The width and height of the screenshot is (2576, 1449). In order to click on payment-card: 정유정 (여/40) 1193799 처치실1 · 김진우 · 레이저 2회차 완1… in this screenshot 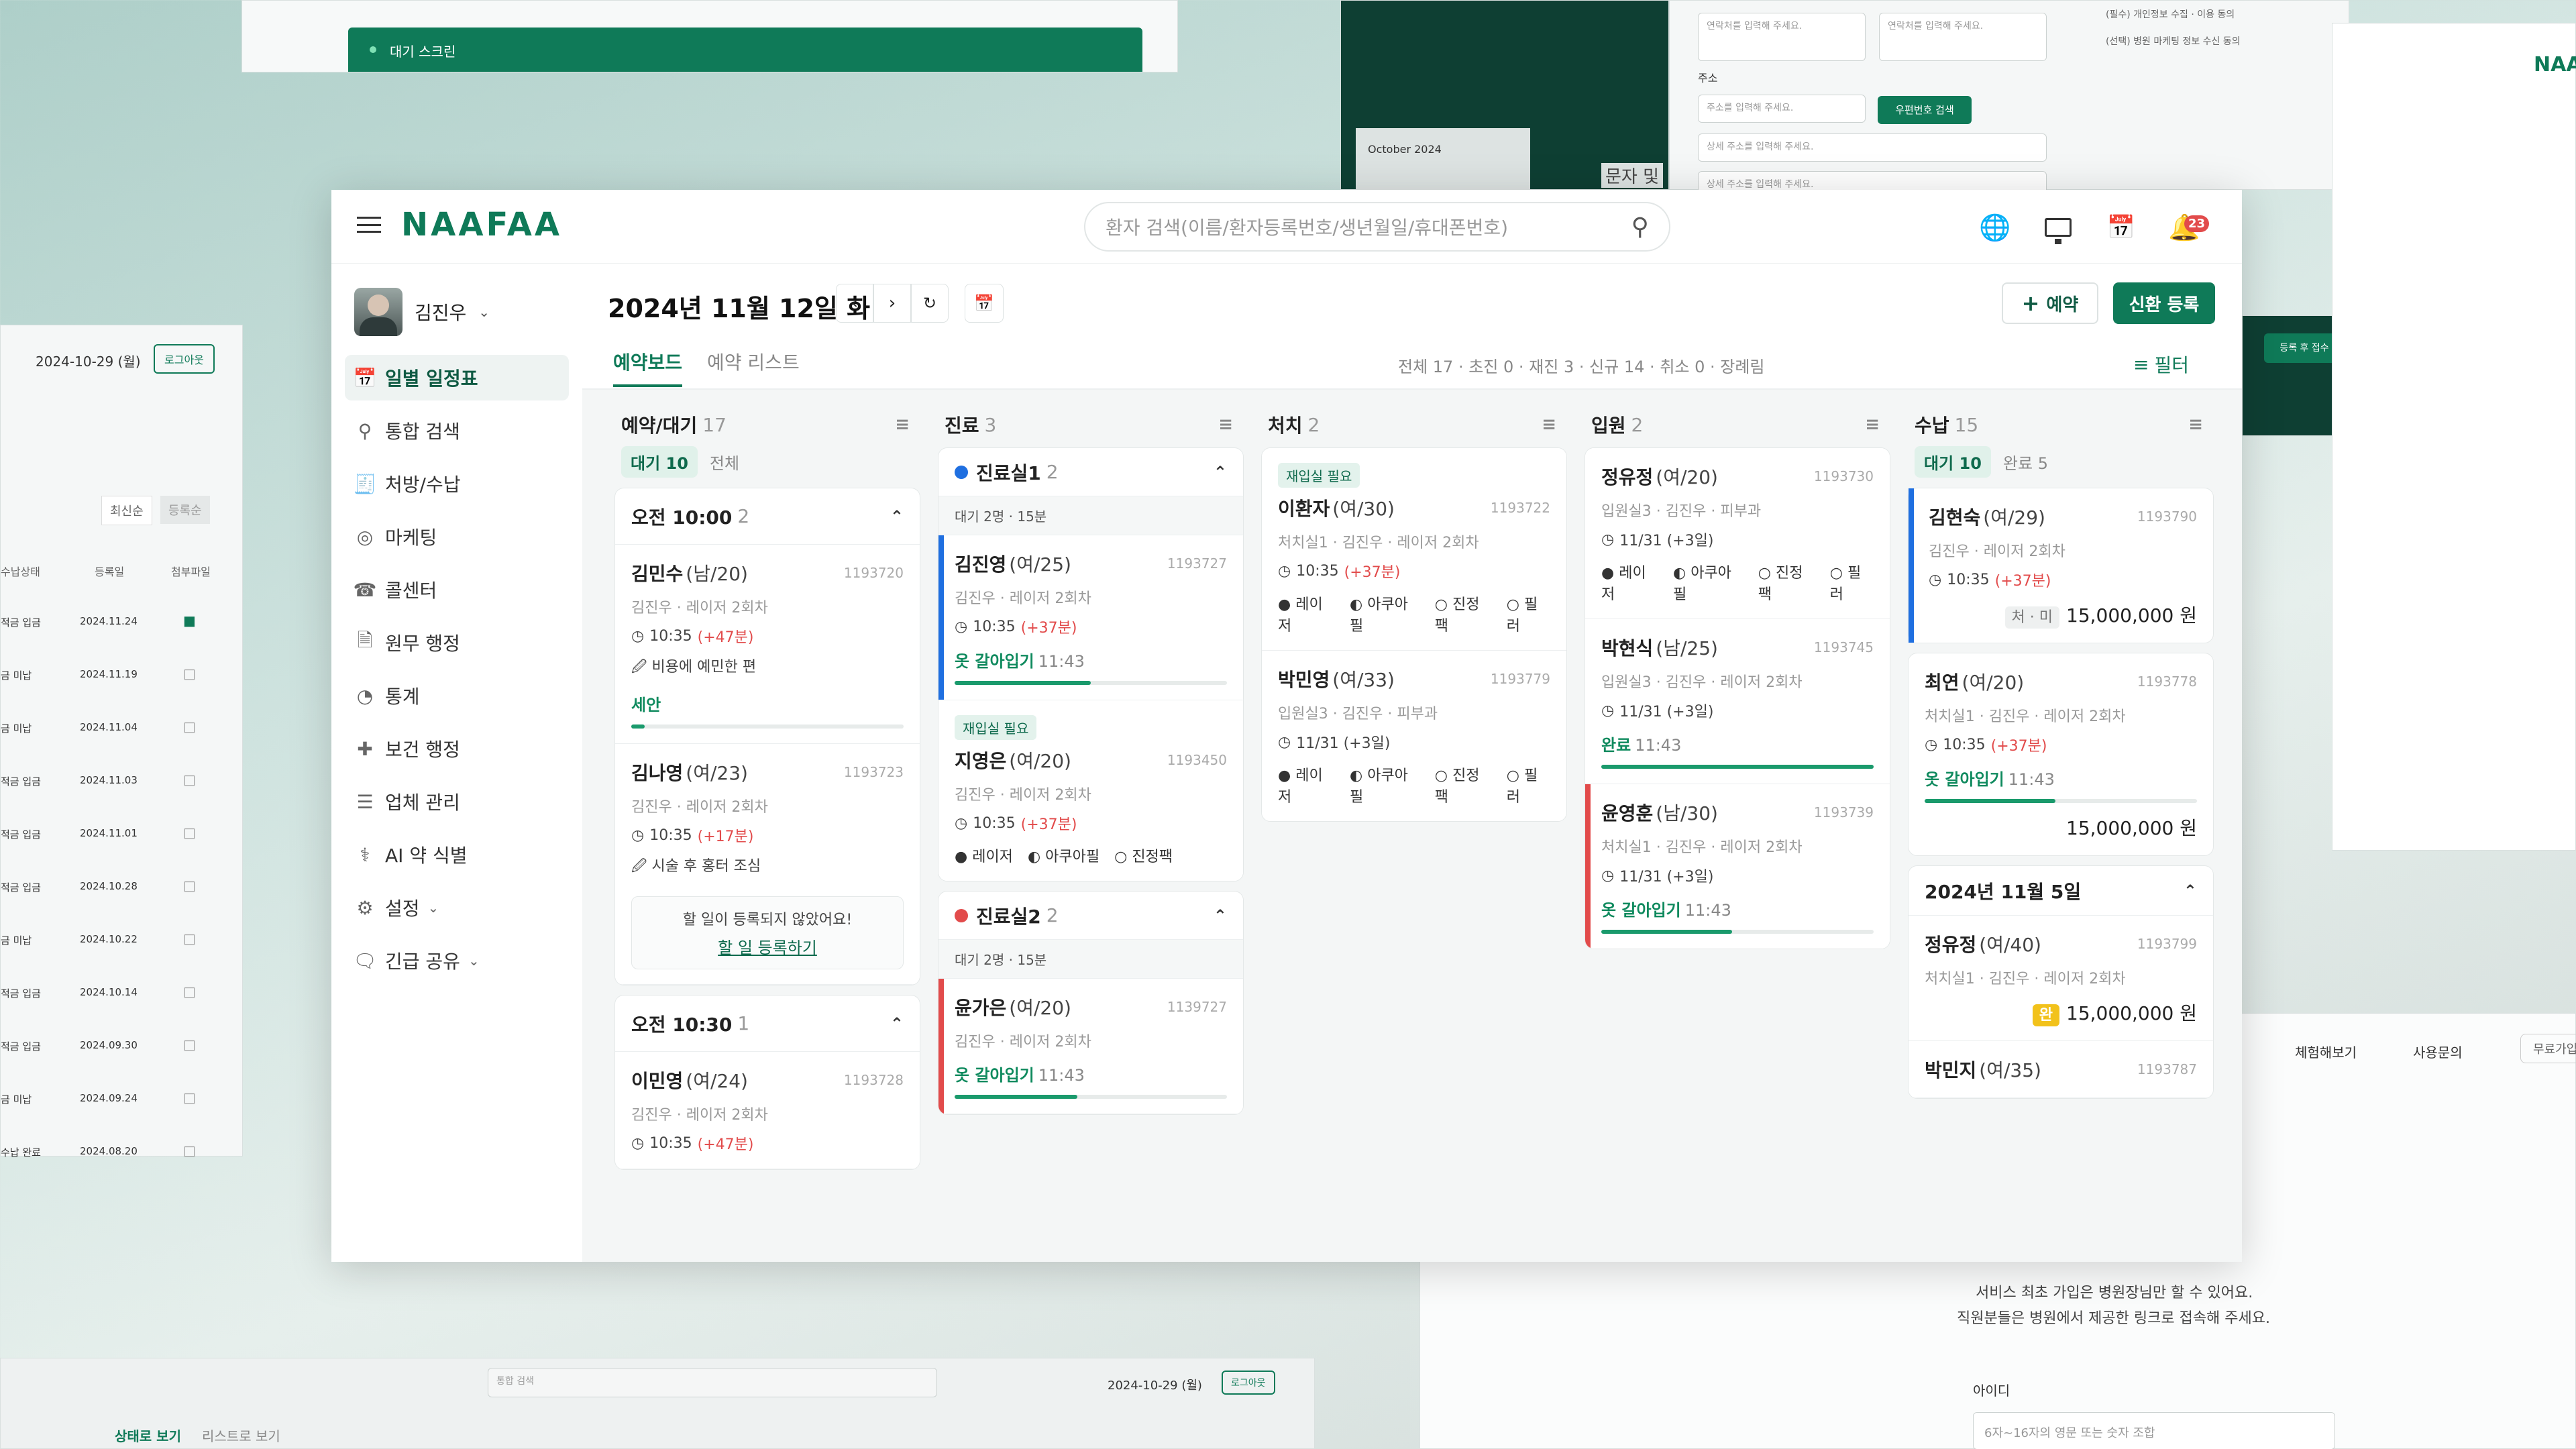, I will do `click(2061, 978)`.